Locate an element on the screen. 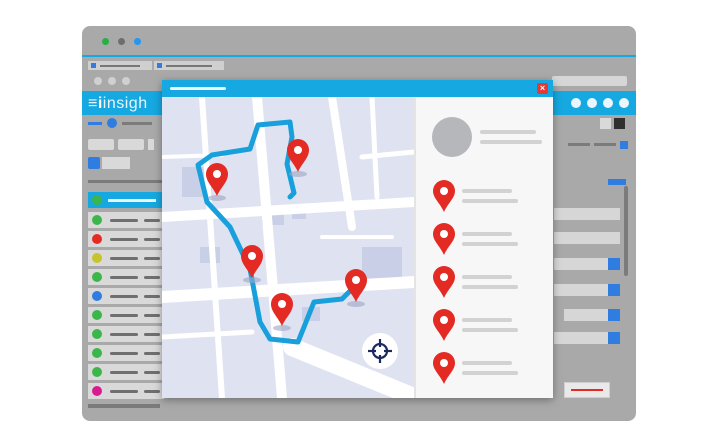 The width and height of the screenshot is (716, 448). reload-icon is located at coordinates (126, 81).